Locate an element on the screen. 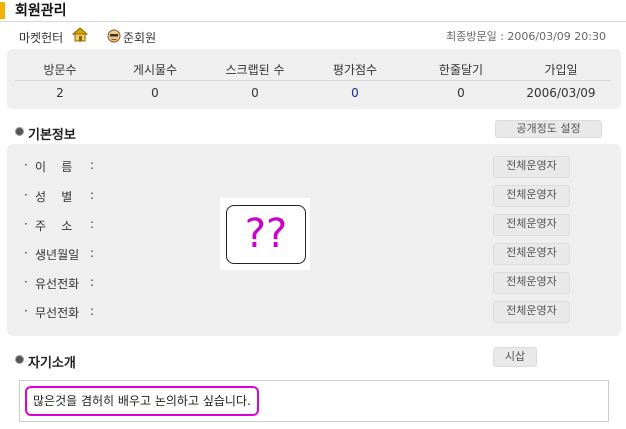  stat-value-scraps: 0 is located at coordinates (255, 93).